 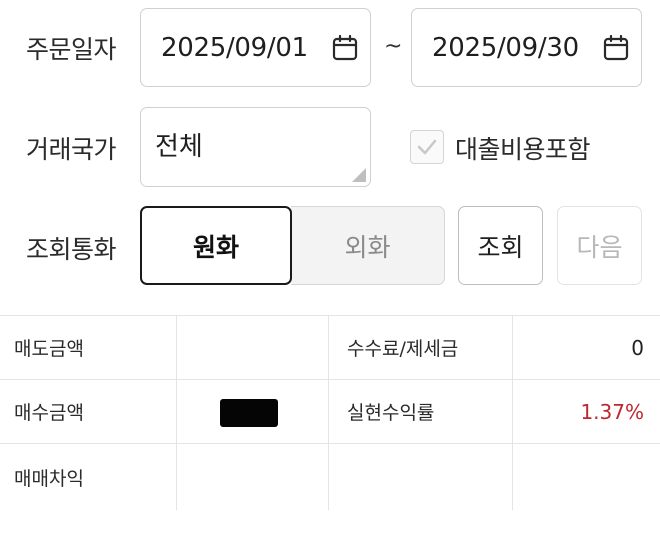 I want to click on table-row: 매도금액 수수료/제세금 0, so click(x=330, y=348).